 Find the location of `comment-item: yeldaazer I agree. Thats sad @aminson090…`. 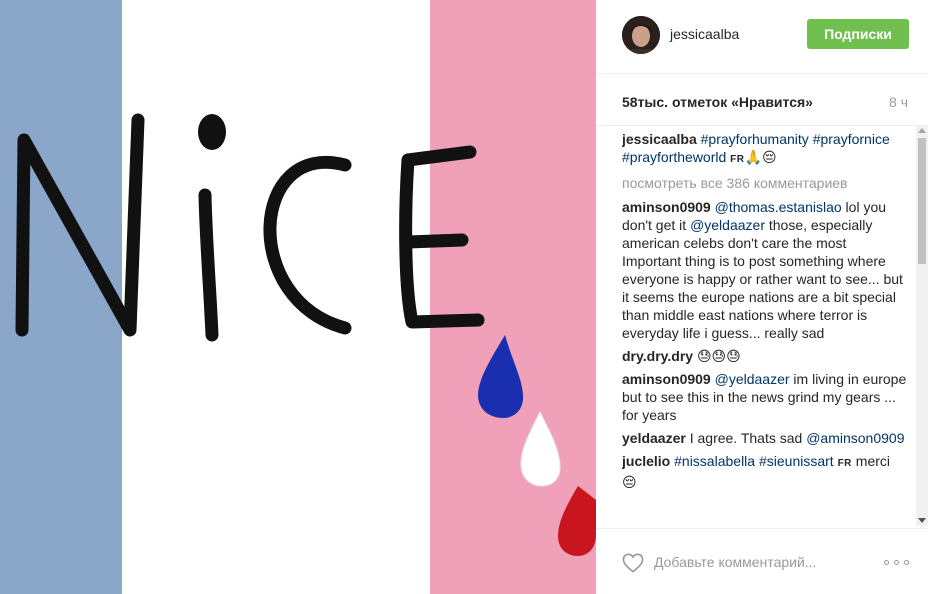

comment-item: yeldaazer I agree. Thats sad @aminson090… is located at coordinates (765, 438).